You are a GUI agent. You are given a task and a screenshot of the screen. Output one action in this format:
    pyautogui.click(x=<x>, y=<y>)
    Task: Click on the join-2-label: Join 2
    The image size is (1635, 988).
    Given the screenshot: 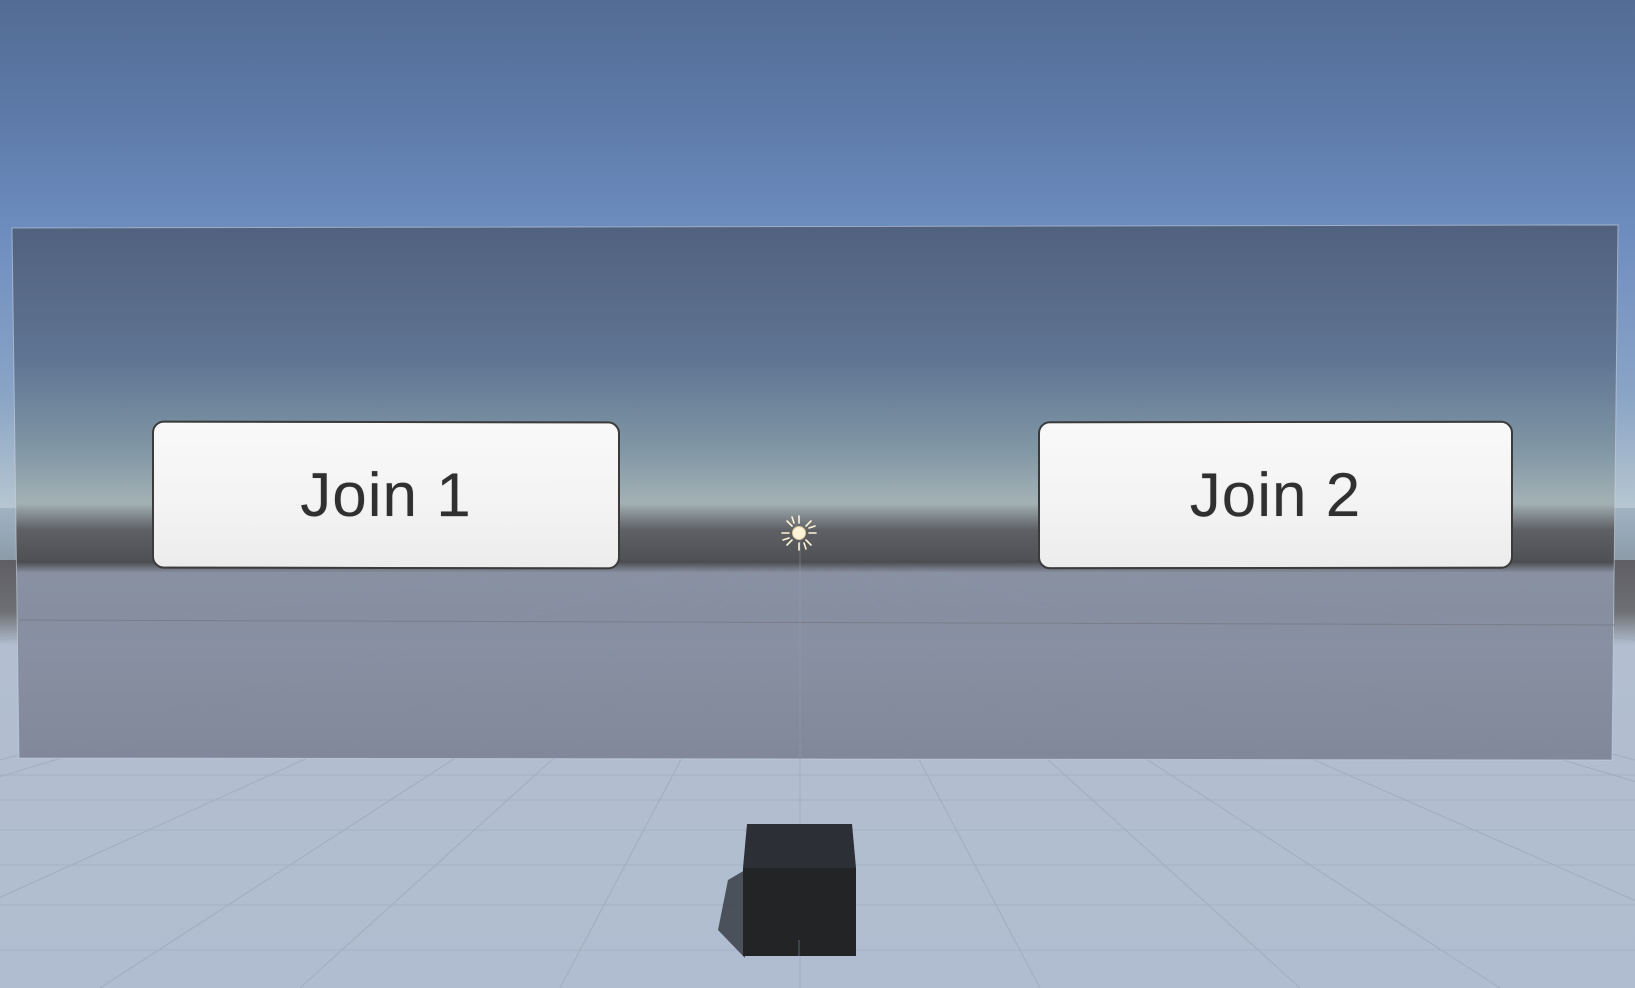 What is the action you would take?
    pyautogui.click(x=1275, y=495)
    